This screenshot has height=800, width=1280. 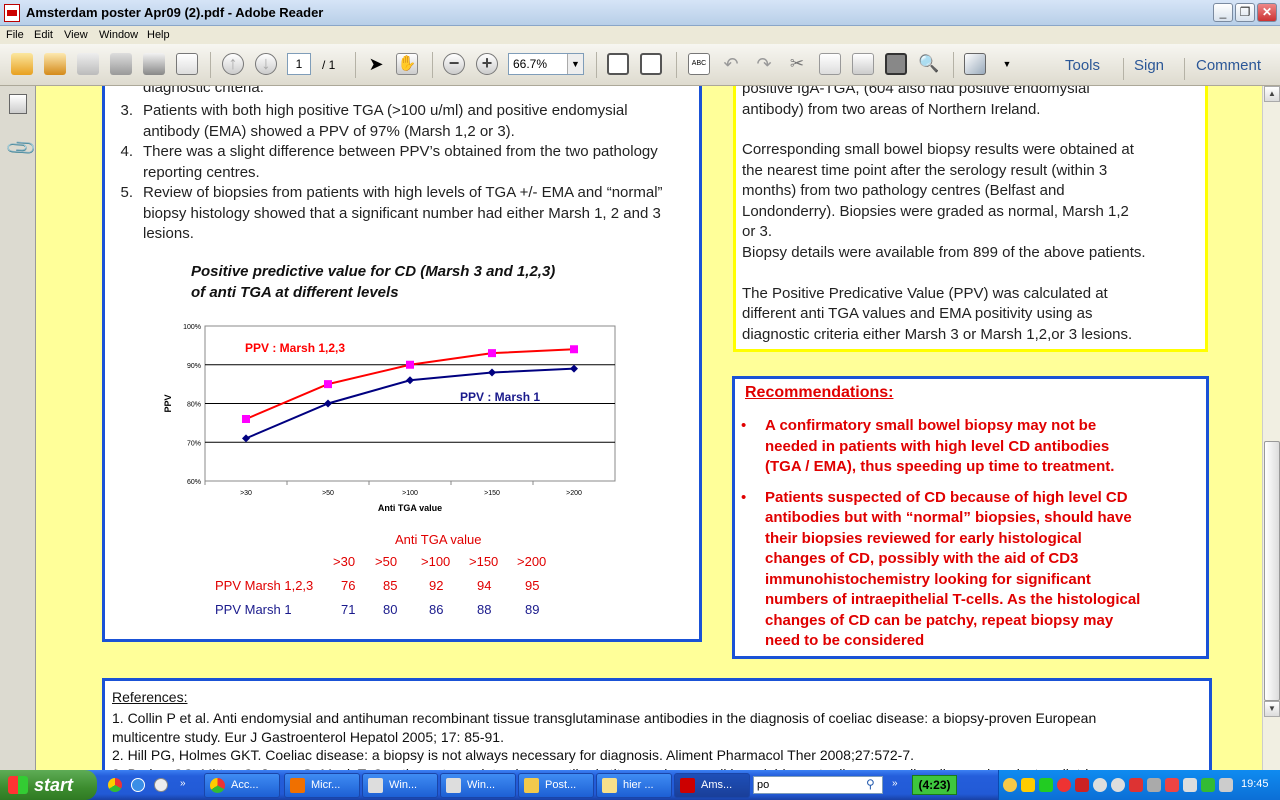 I want to click on chrome-quicklaunch-icon, so click(x=115, y=785).